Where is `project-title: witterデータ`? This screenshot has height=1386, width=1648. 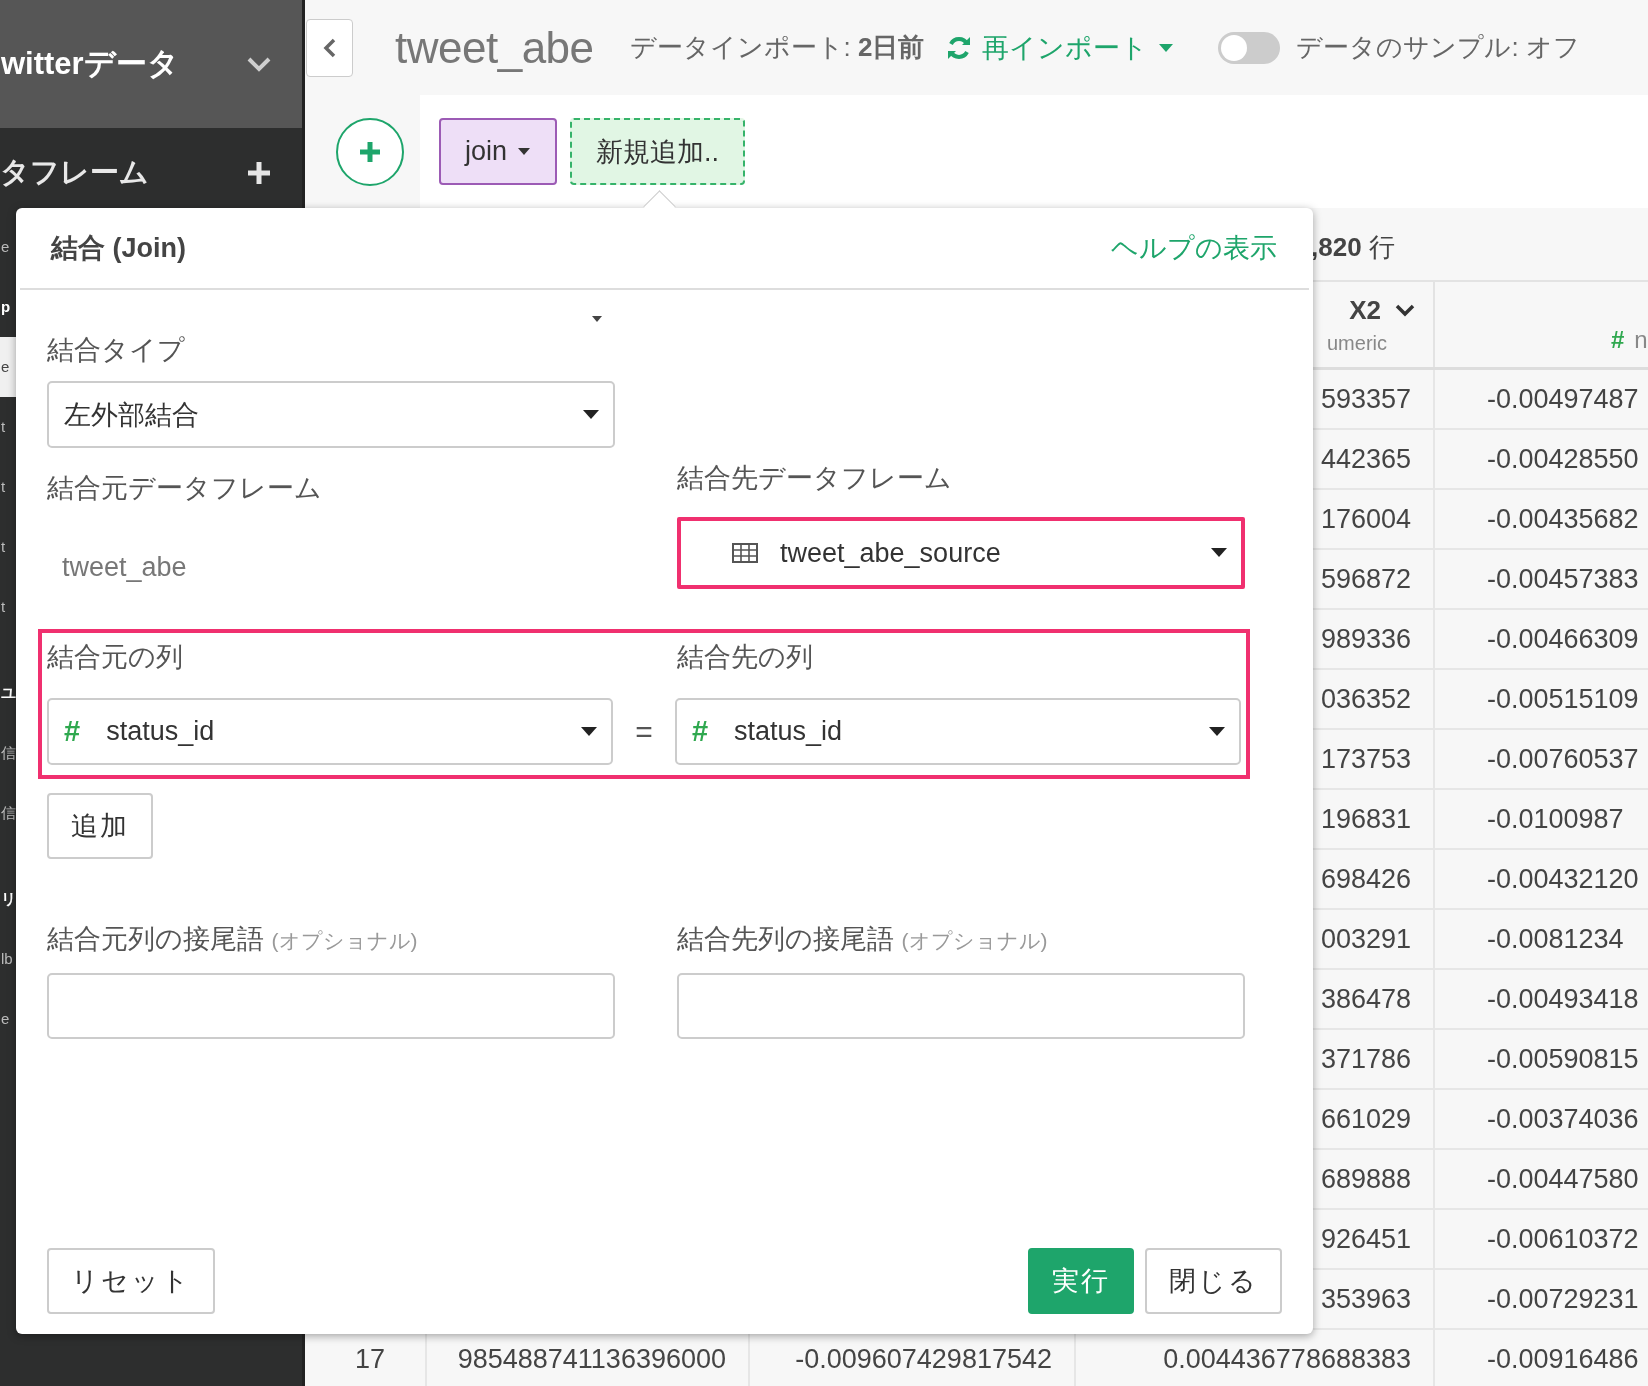 project-title: witterデータ is located at coordinates (90, 64).